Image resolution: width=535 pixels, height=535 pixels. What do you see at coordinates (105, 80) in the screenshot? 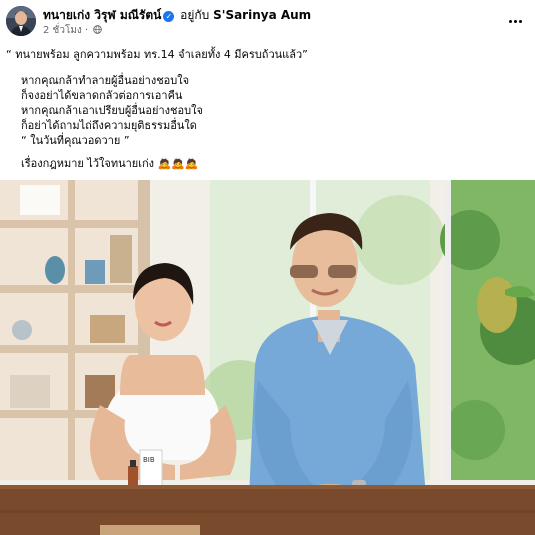
I see `post-line: หากคุณกล้าทำลายผู้อื่นอย่างชอบใจ` at bounding box center [105, 80].